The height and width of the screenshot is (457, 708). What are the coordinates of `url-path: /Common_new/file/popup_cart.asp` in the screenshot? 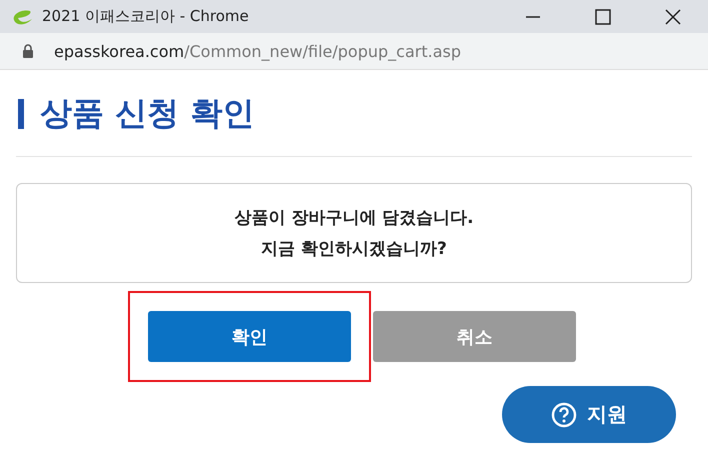 It's located at (322, 51).